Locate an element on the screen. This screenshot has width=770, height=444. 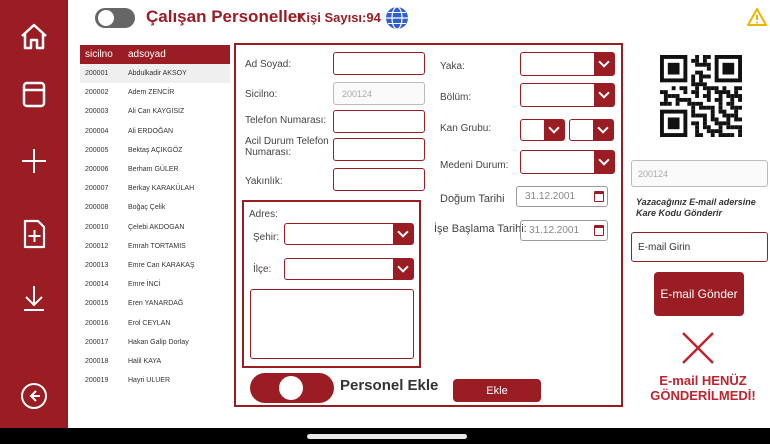
window-icon is located at coordinates (34, 94).